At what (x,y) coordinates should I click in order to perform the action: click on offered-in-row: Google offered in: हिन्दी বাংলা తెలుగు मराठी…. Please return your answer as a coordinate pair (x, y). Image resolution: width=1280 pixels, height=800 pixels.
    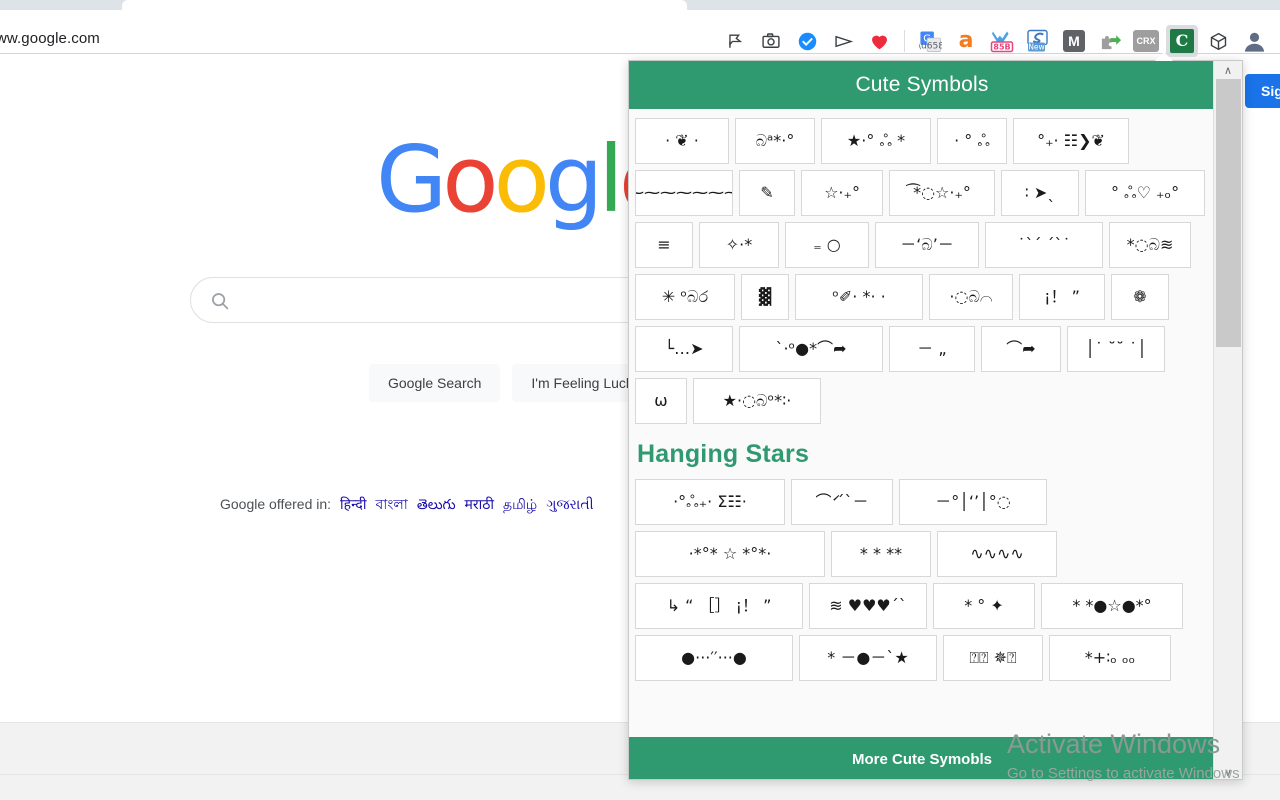
    Looking at the image, I should click on (407, 505).